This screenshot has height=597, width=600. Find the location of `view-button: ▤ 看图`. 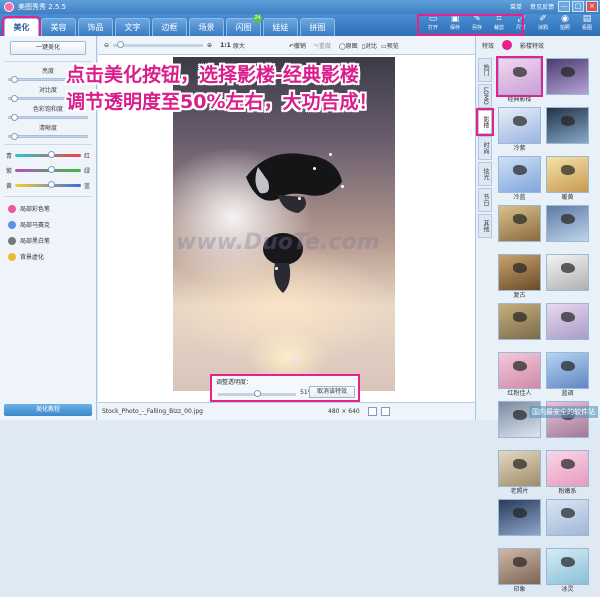

view-button: ▤ 看图 is located at coordinates (587, 23).